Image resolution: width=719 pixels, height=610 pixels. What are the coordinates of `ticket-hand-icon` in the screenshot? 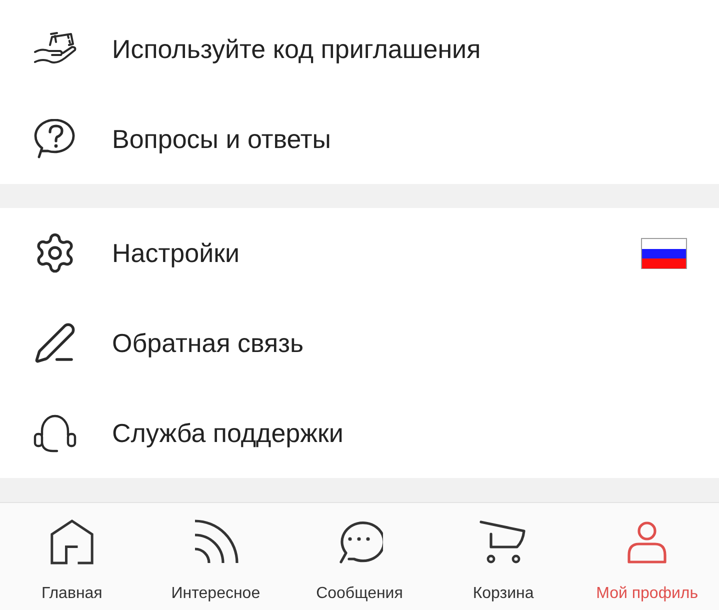 It's located at (55, 49).